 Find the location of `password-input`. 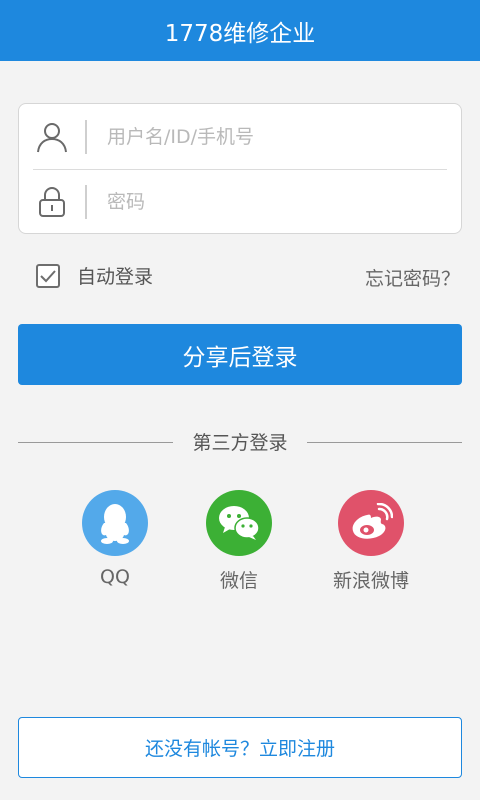

password-input is located at coordinates (284, 201).